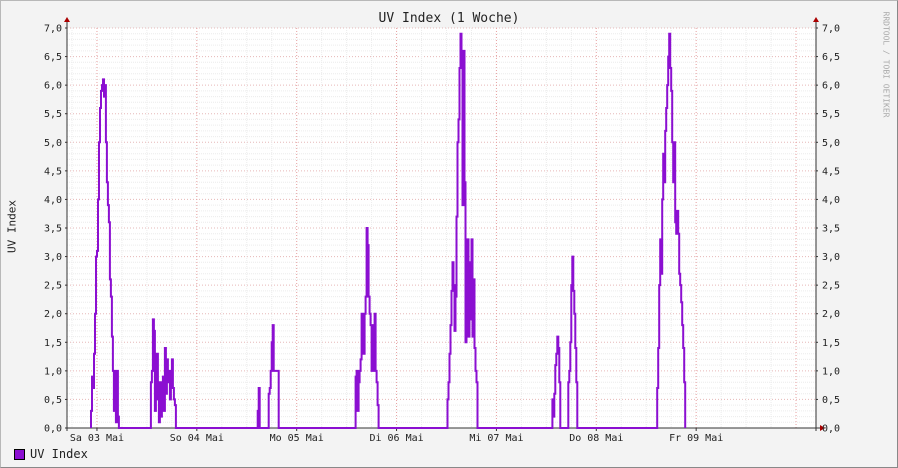 The image size is (898, 468). I want to click on x-tick-label: Do 08 Mai, so click(596, 438).